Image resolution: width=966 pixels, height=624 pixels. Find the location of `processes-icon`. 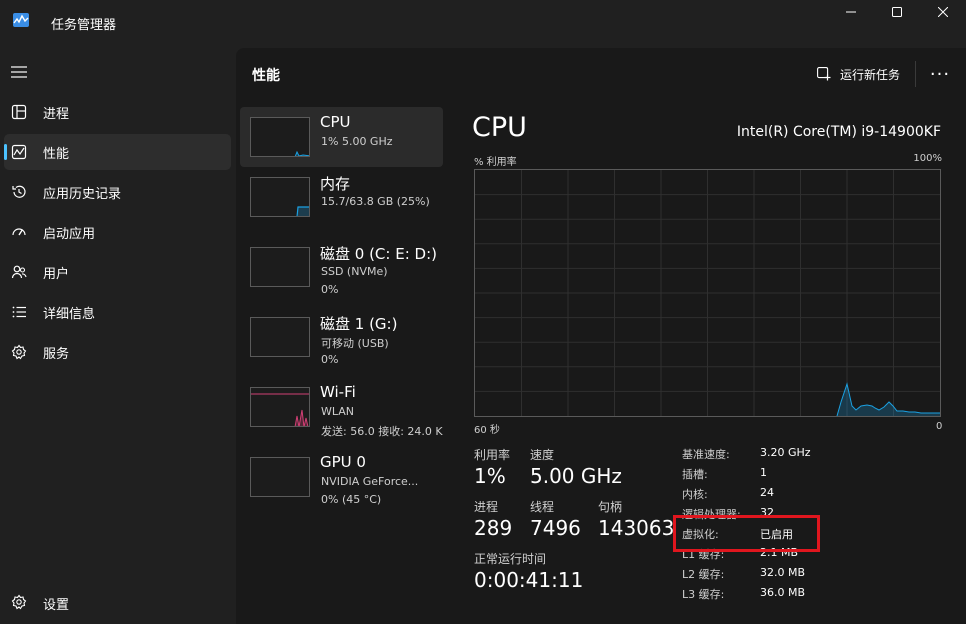

processes-icon is located at coordinates (19, 112).